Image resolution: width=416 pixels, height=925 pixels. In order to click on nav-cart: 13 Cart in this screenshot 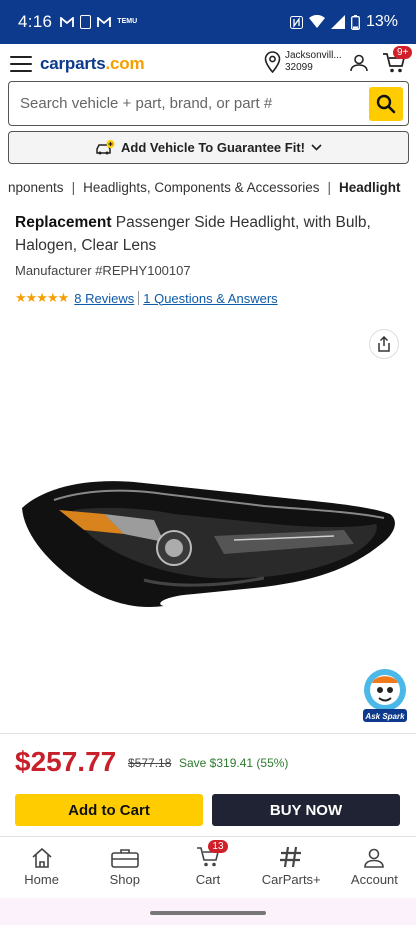, I will do `click(207, 867)`.